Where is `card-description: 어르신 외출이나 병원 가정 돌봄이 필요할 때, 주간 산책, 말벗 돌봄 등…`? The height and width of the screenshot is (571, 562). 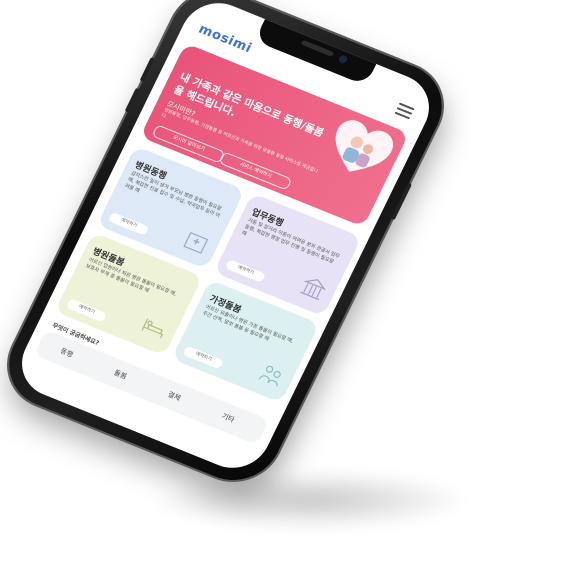
card-description: 어르신 외출이나 병원 가정 돌봄이 필요할 때, 주간 산책, 말벗 돌봄 등… is located at coordinates (248, 324).